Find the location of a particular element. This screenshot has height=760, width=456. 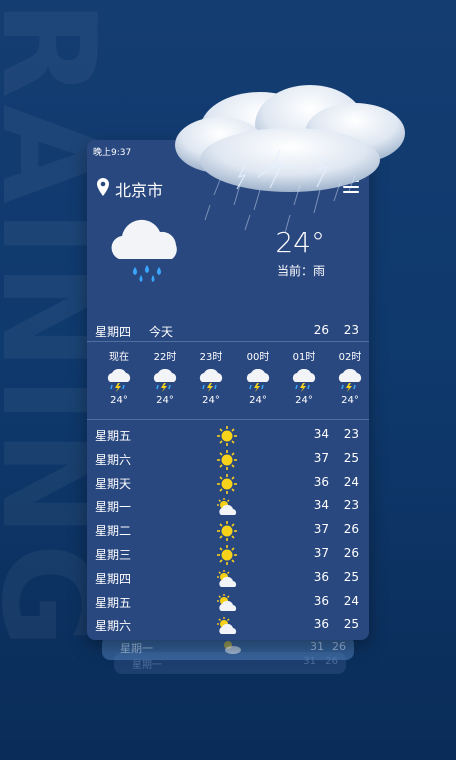

hourly-item: 01时 24° is located at coordinates (304, 377).